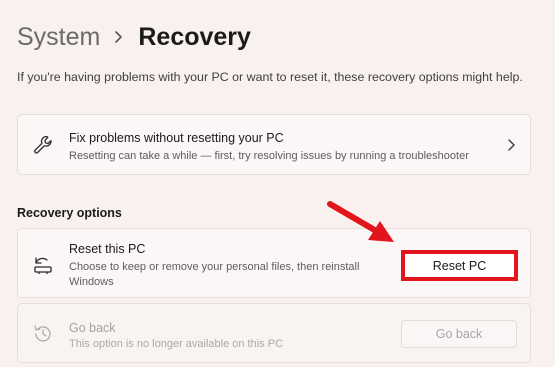  What do you see at coordinates (107, 249) in the screenshot?
I see `reset-pc-title: Reset this PC` at bounding box center [107, 249].